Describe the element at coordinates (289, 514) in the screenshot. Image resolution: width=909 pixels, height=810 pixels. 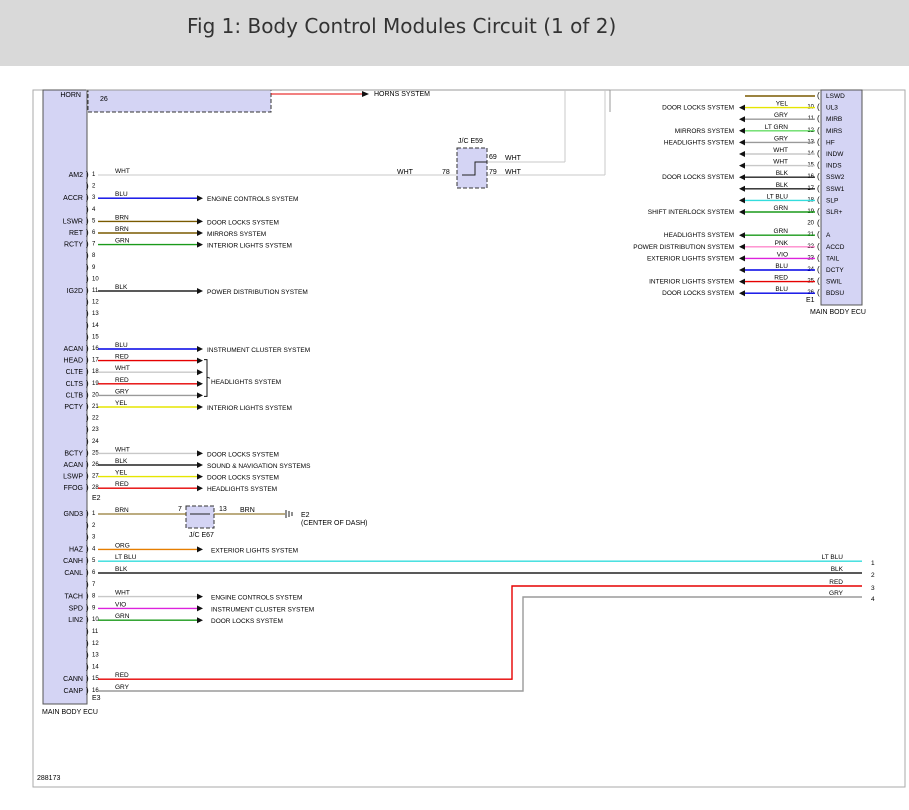
I see `ground-symbol` at that location.